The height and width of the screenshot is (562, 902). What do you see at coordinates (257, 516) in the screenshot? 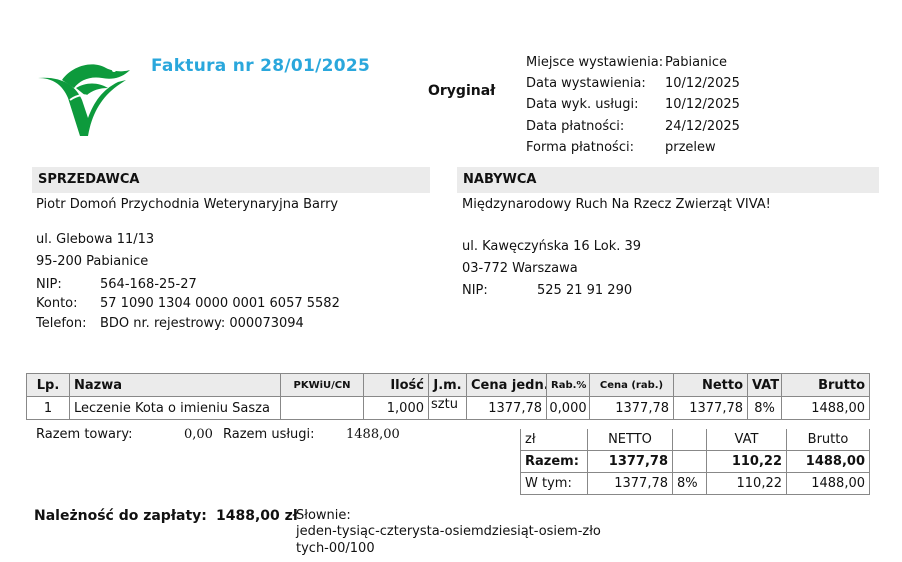
I see `amount-due-value: 1488,00 zł` at bounding box center [257, 516].